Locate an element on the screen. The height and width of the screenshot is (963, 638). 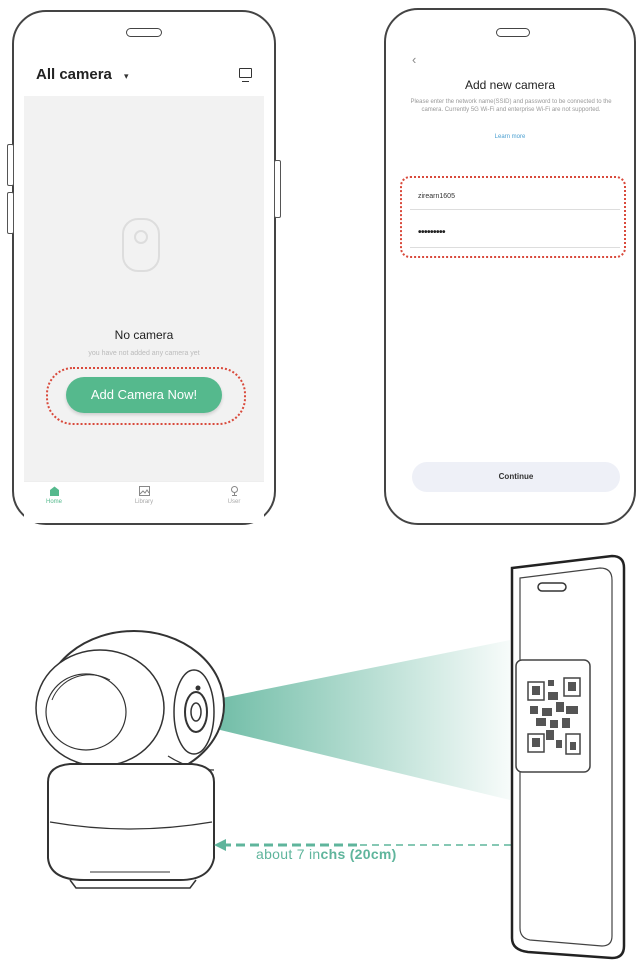
distance-label-prefix: about 7 in is located at coordinates (288, 854).